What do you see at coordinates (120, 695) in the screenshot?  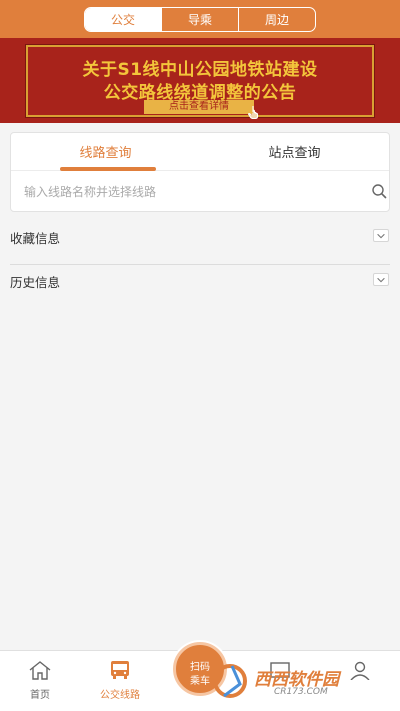 I see `nav-bus-routes-label: 公交线路` at bounding box center [120, 695].